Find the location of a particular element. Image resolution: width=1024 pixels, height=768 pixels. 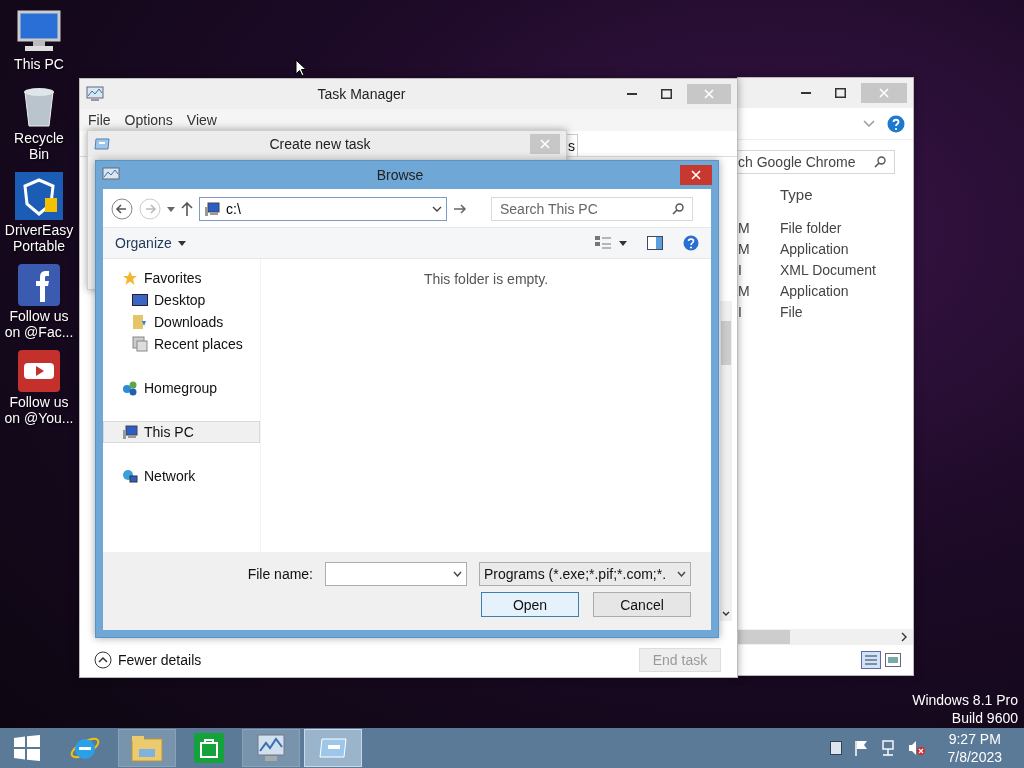

back-button is located at coordinates (122, 209).